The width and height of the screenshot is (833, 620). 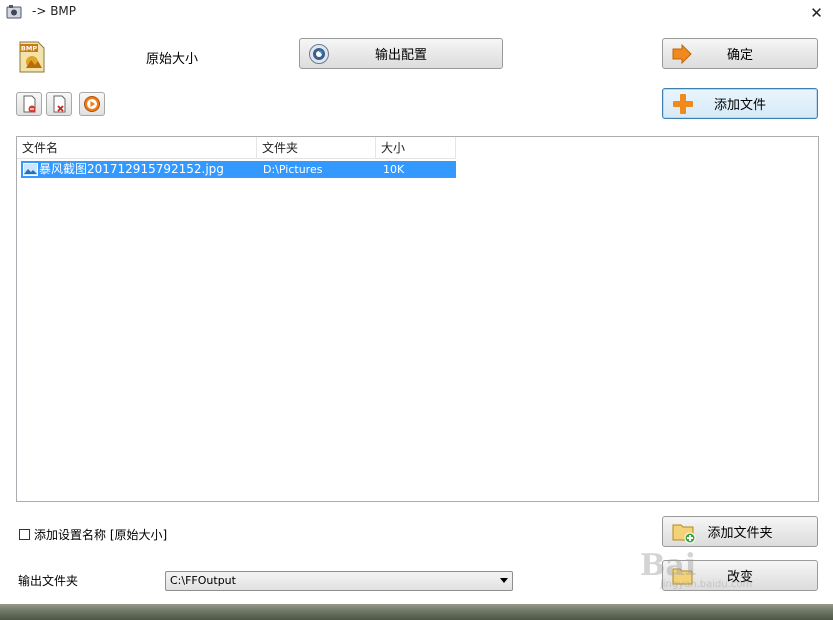 I want to click on column-header-filename: 文件名, so click(x=137, y=148).